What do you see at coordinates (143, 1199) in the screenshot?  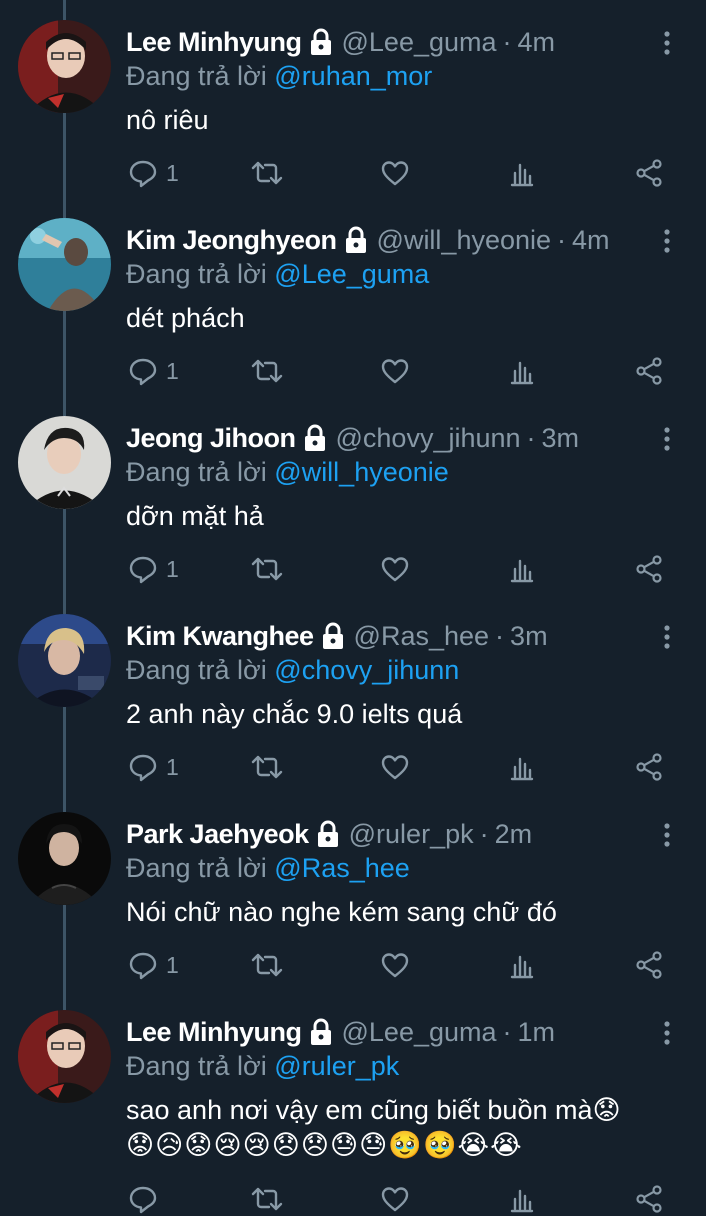 I see `reply-button` at bounding box center [143, 1199].